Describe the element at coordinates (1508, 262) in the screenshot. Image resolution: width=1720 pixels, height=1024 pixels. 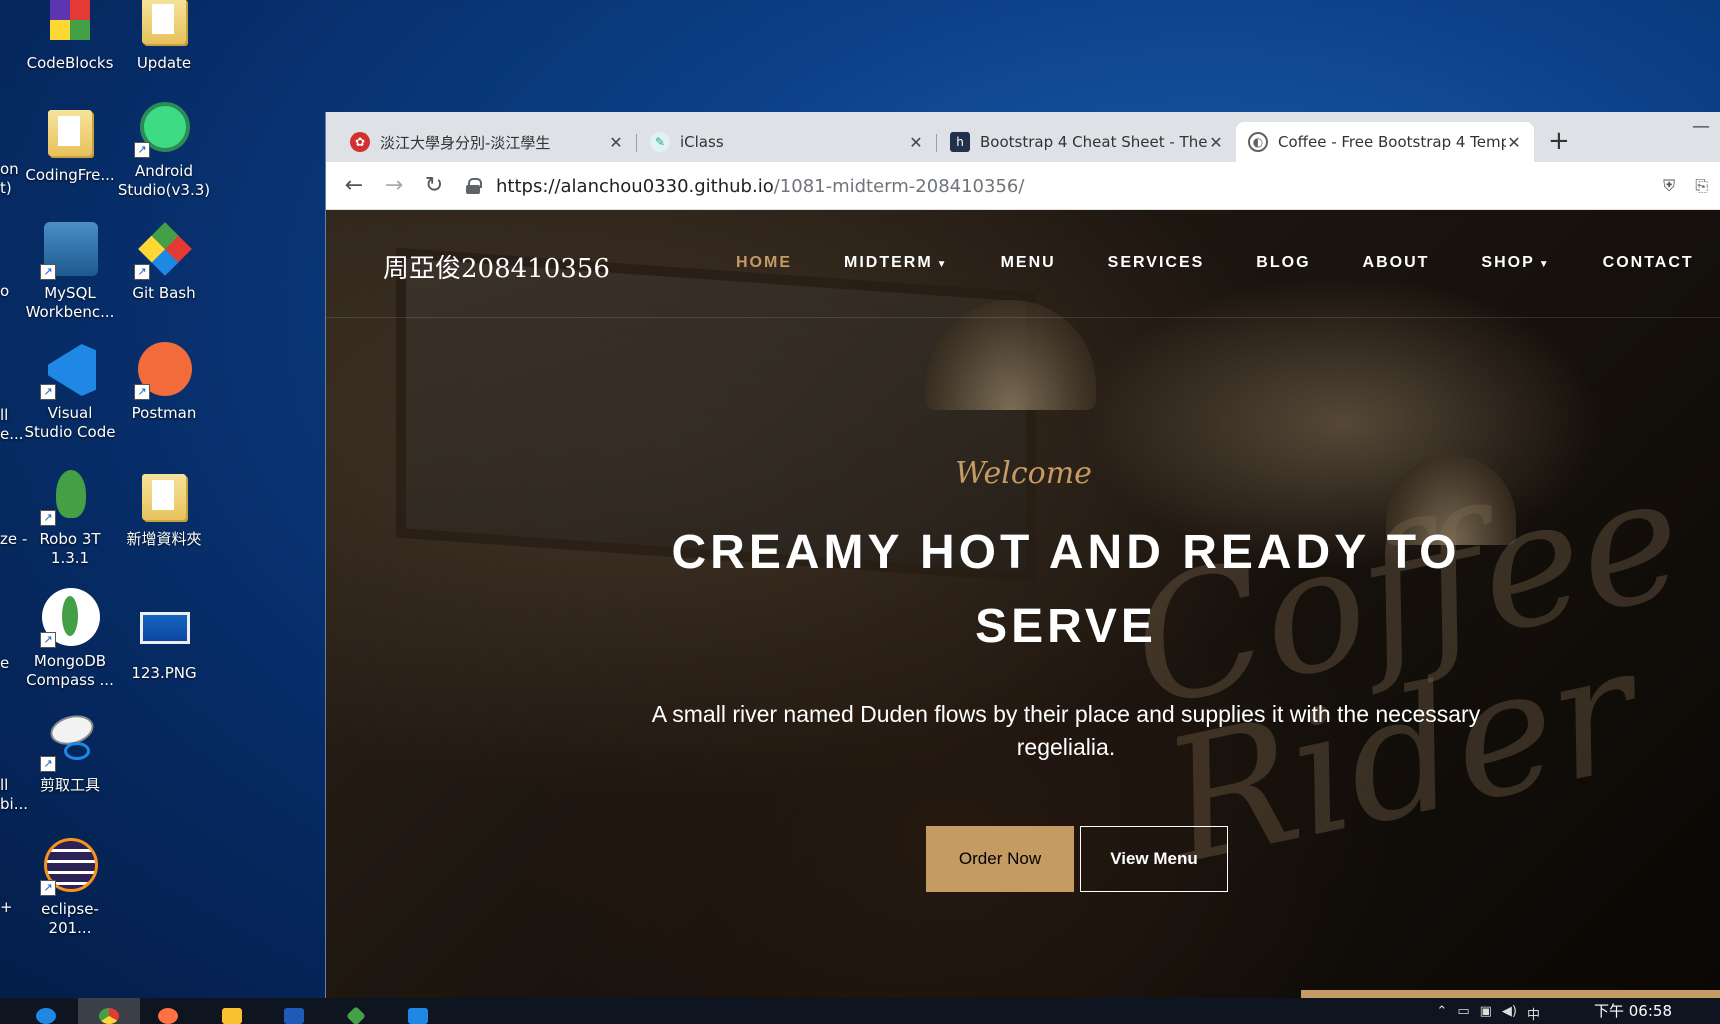
I see `nav-shop-label: SHOP` at that location.